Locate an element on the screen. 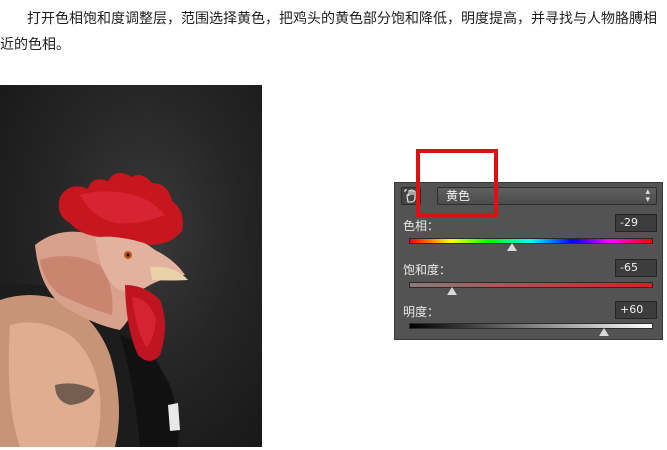 Image resolution: width=667 pixels, height=450 pixels. hue-slider-track is located at coordinates (531, 241).